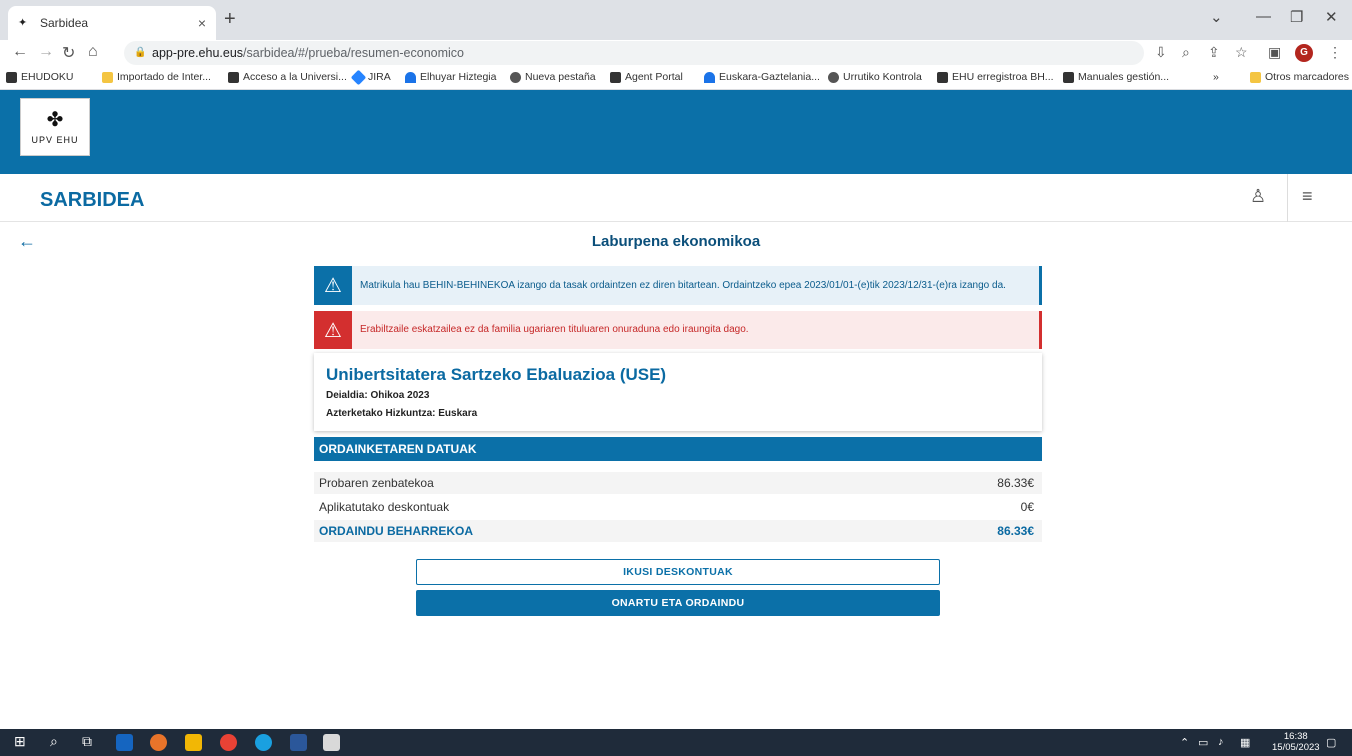 This screenshot has width=1352, height=756. I want to click on bookmark-label: Otros marcadores, so click(1307, 77).